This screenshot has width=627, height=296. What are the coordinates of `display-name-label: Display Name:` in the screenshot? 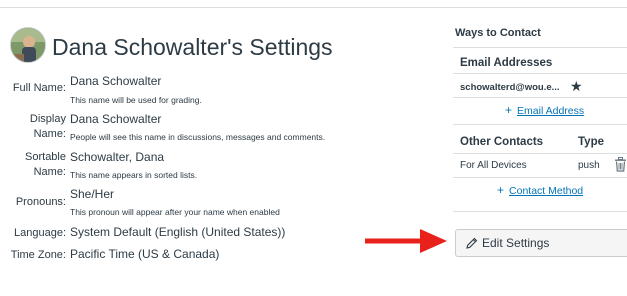 It's located at (37, 127).